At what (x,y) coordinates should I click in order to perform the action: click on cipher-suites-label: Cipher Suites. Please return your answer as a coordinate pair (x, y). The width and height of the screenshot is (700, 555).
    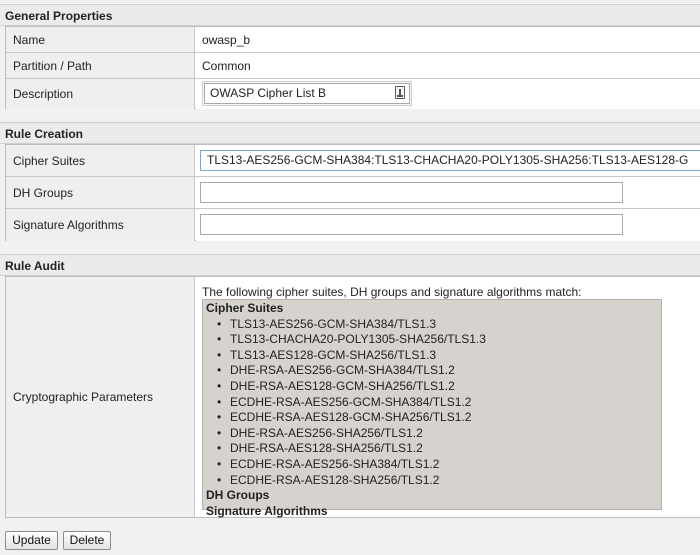
    Looking at the image, I should click on (100, 160).